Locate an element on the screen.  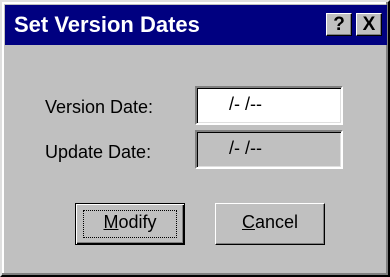
help-button: ? is located at coordinates (339, 24).